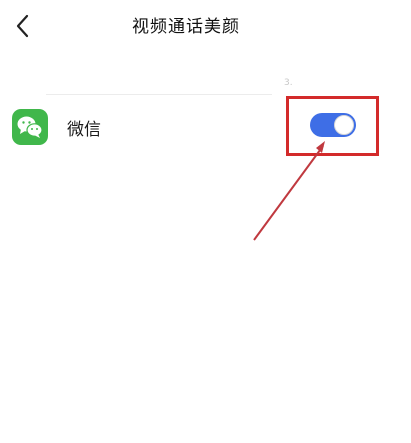 The width and height of the screenshot is (411, 443). I want to click on annotation-arrow, so click(289, 191).